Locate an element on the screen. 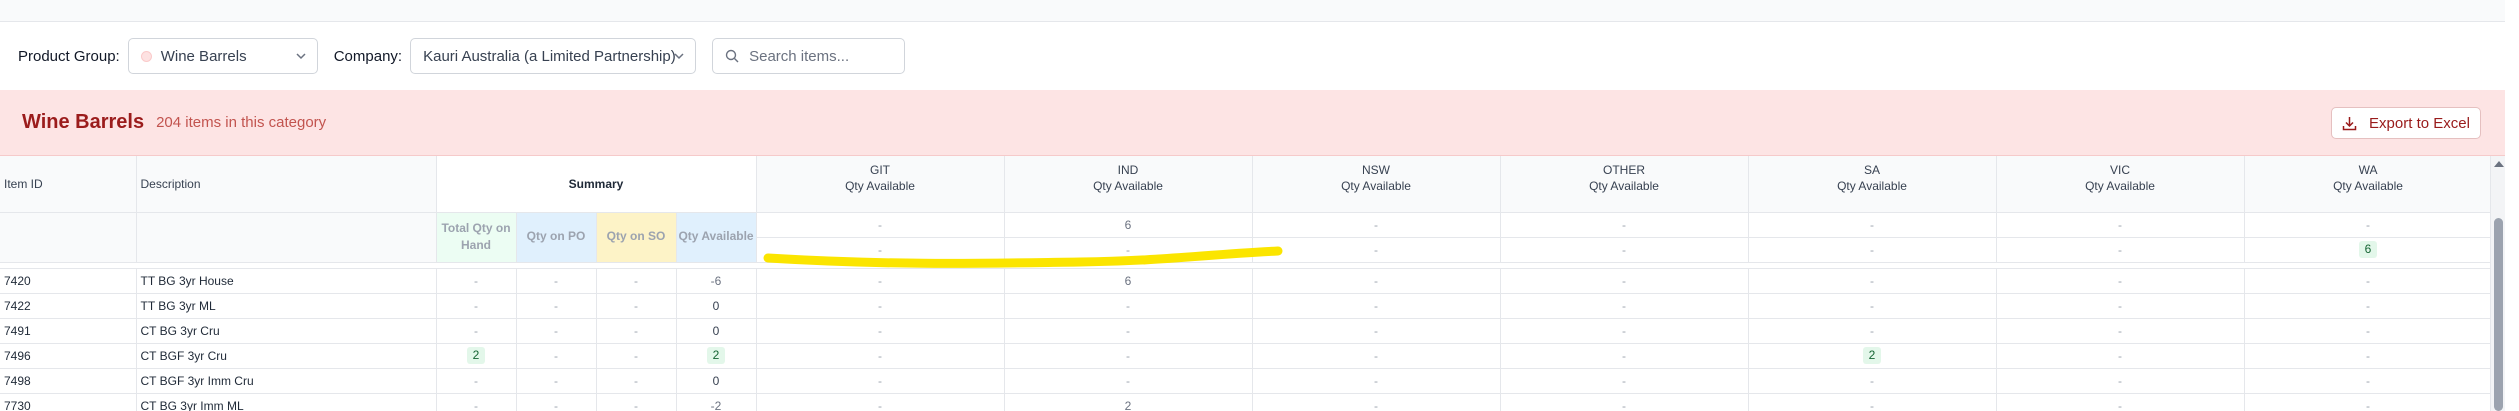  col-region-ind: IND Qty Available is located at coordinates (1128, 184).